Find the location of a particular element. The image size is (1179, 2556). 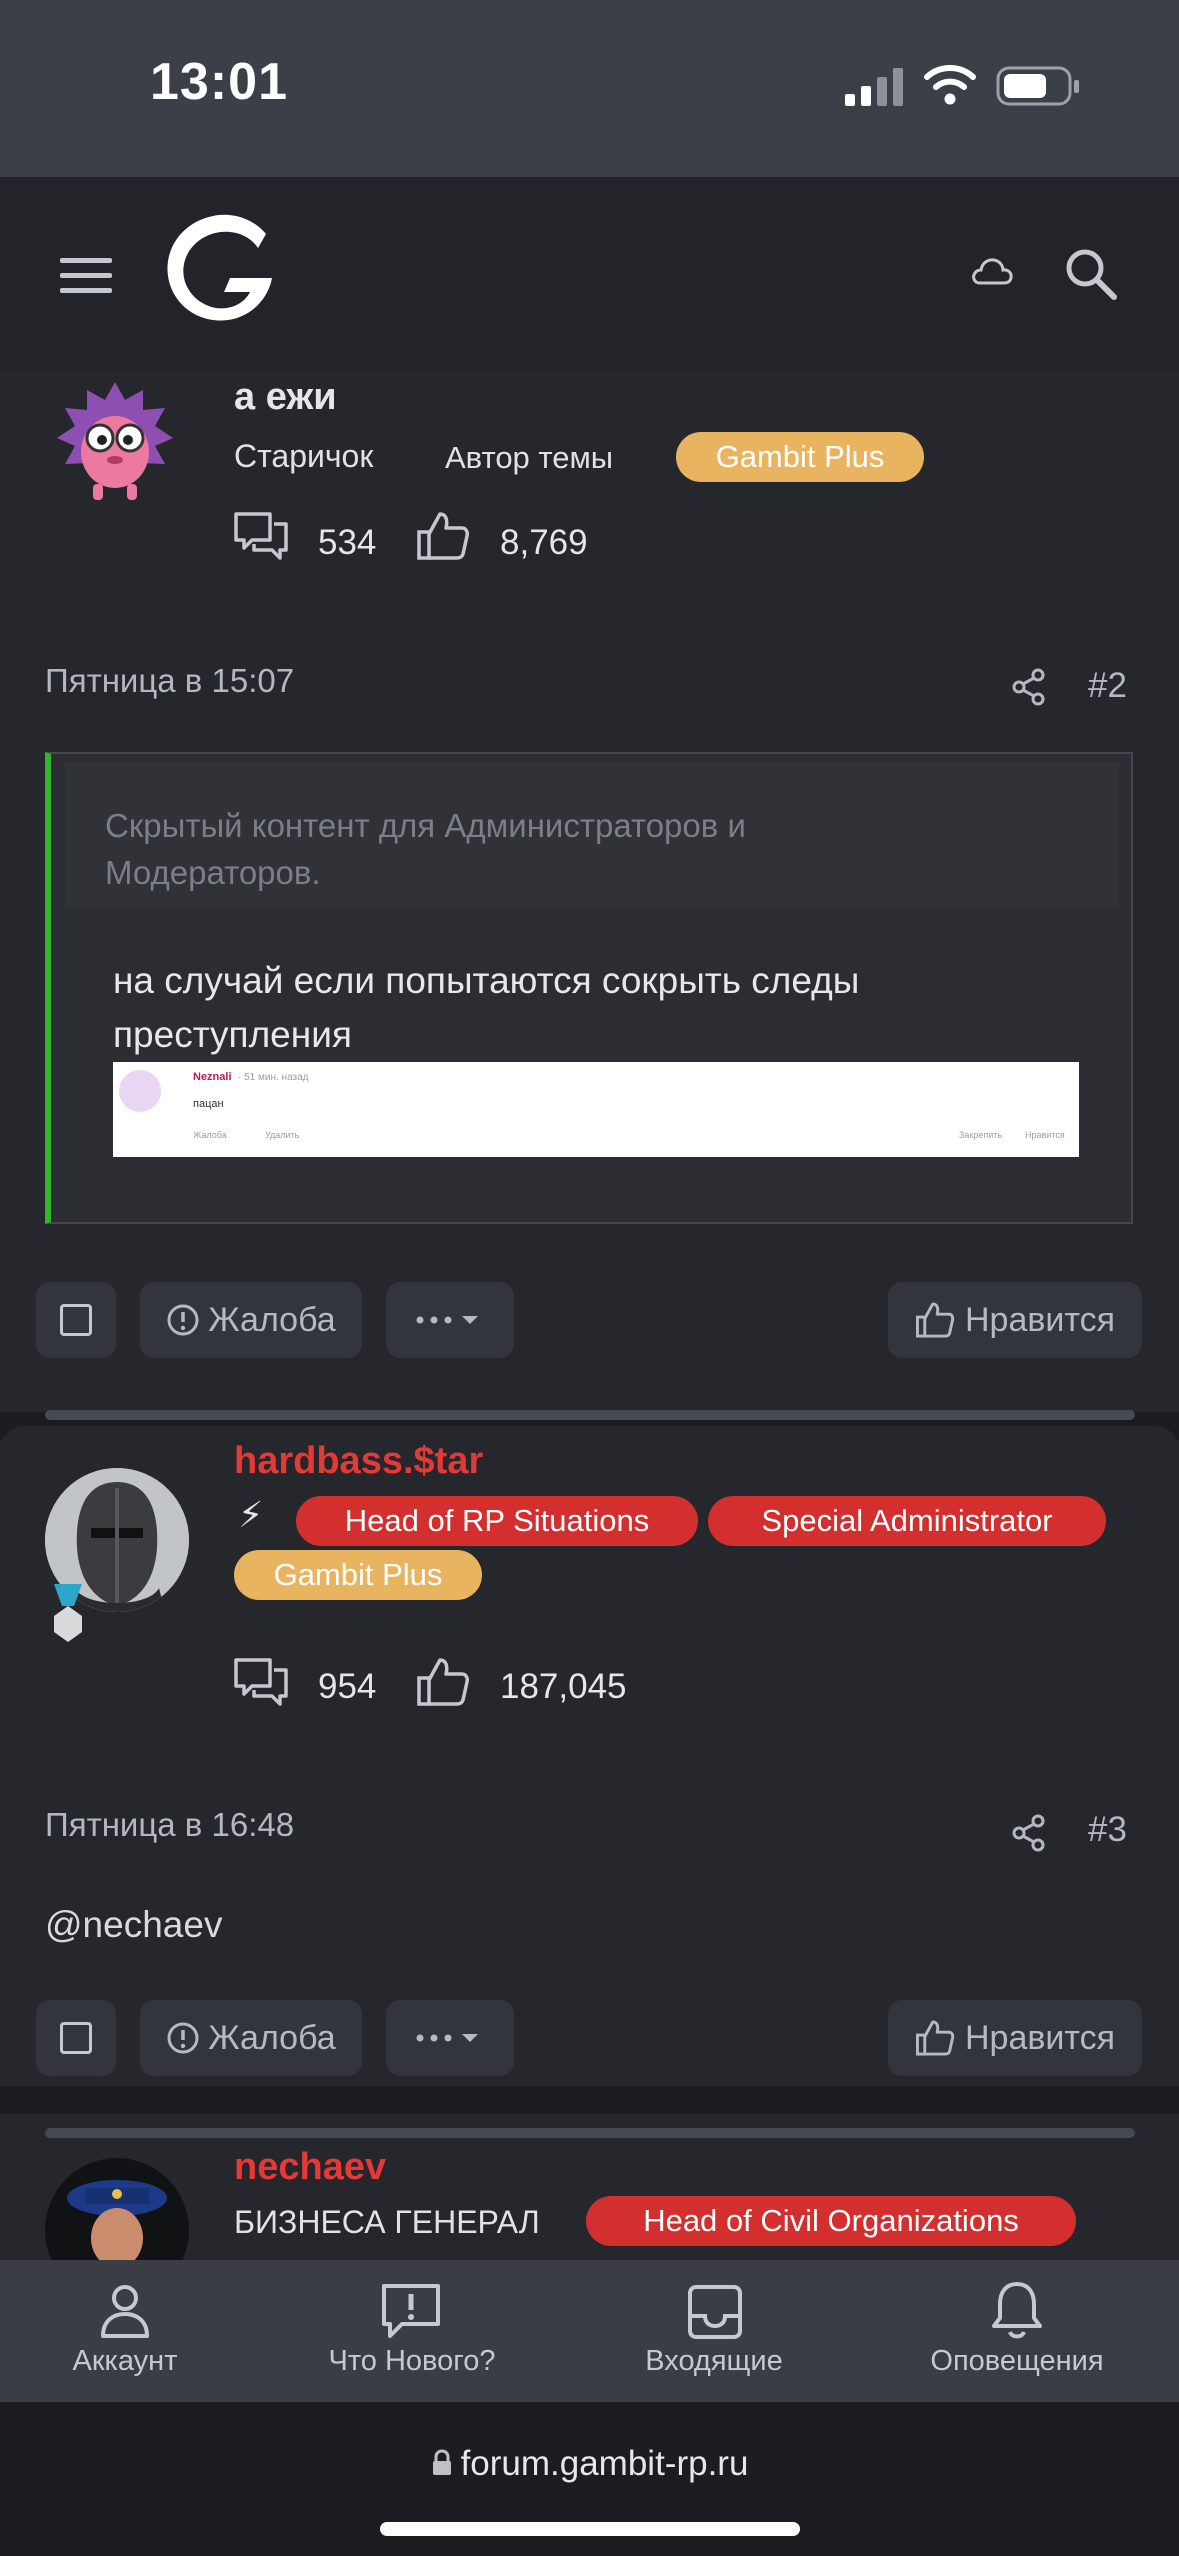

screenshot-avatar is located at coordinates (140, 1091).